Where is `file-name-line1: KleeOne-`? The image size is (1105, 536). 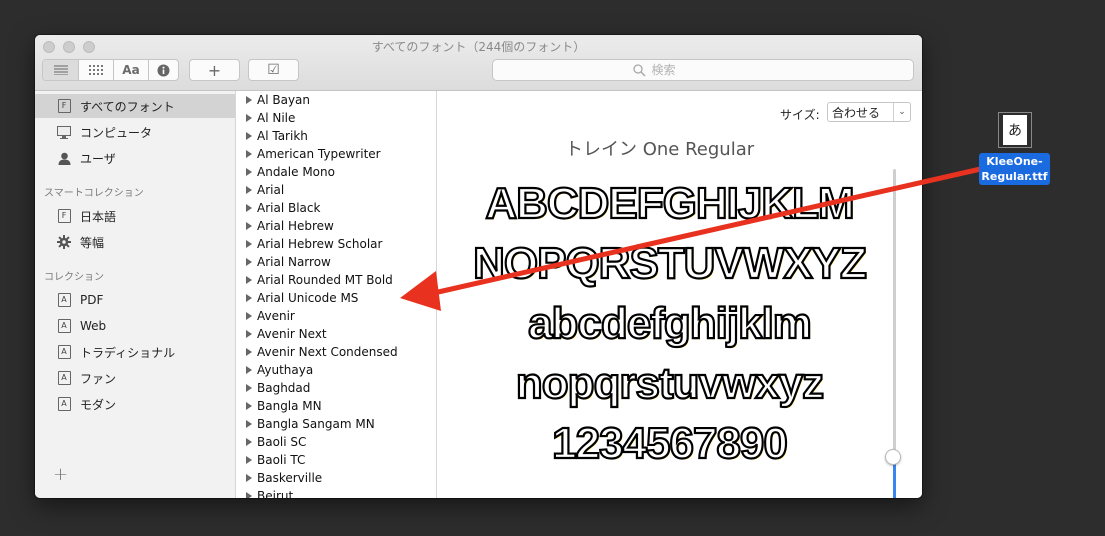
file-name-line1: KleeOne- is located at coordinates (1014, 161).